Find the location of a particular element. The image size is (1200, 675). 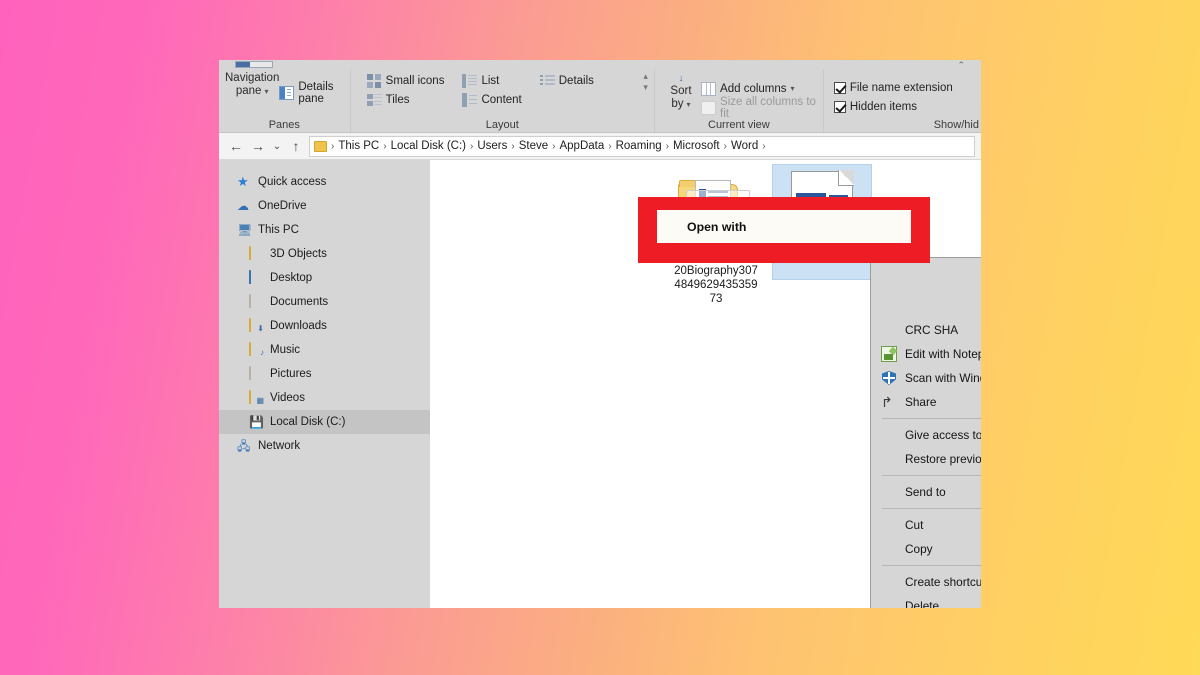

sidebar-item-quick-access: ★ Quick access is located at coordinates (324, 182).